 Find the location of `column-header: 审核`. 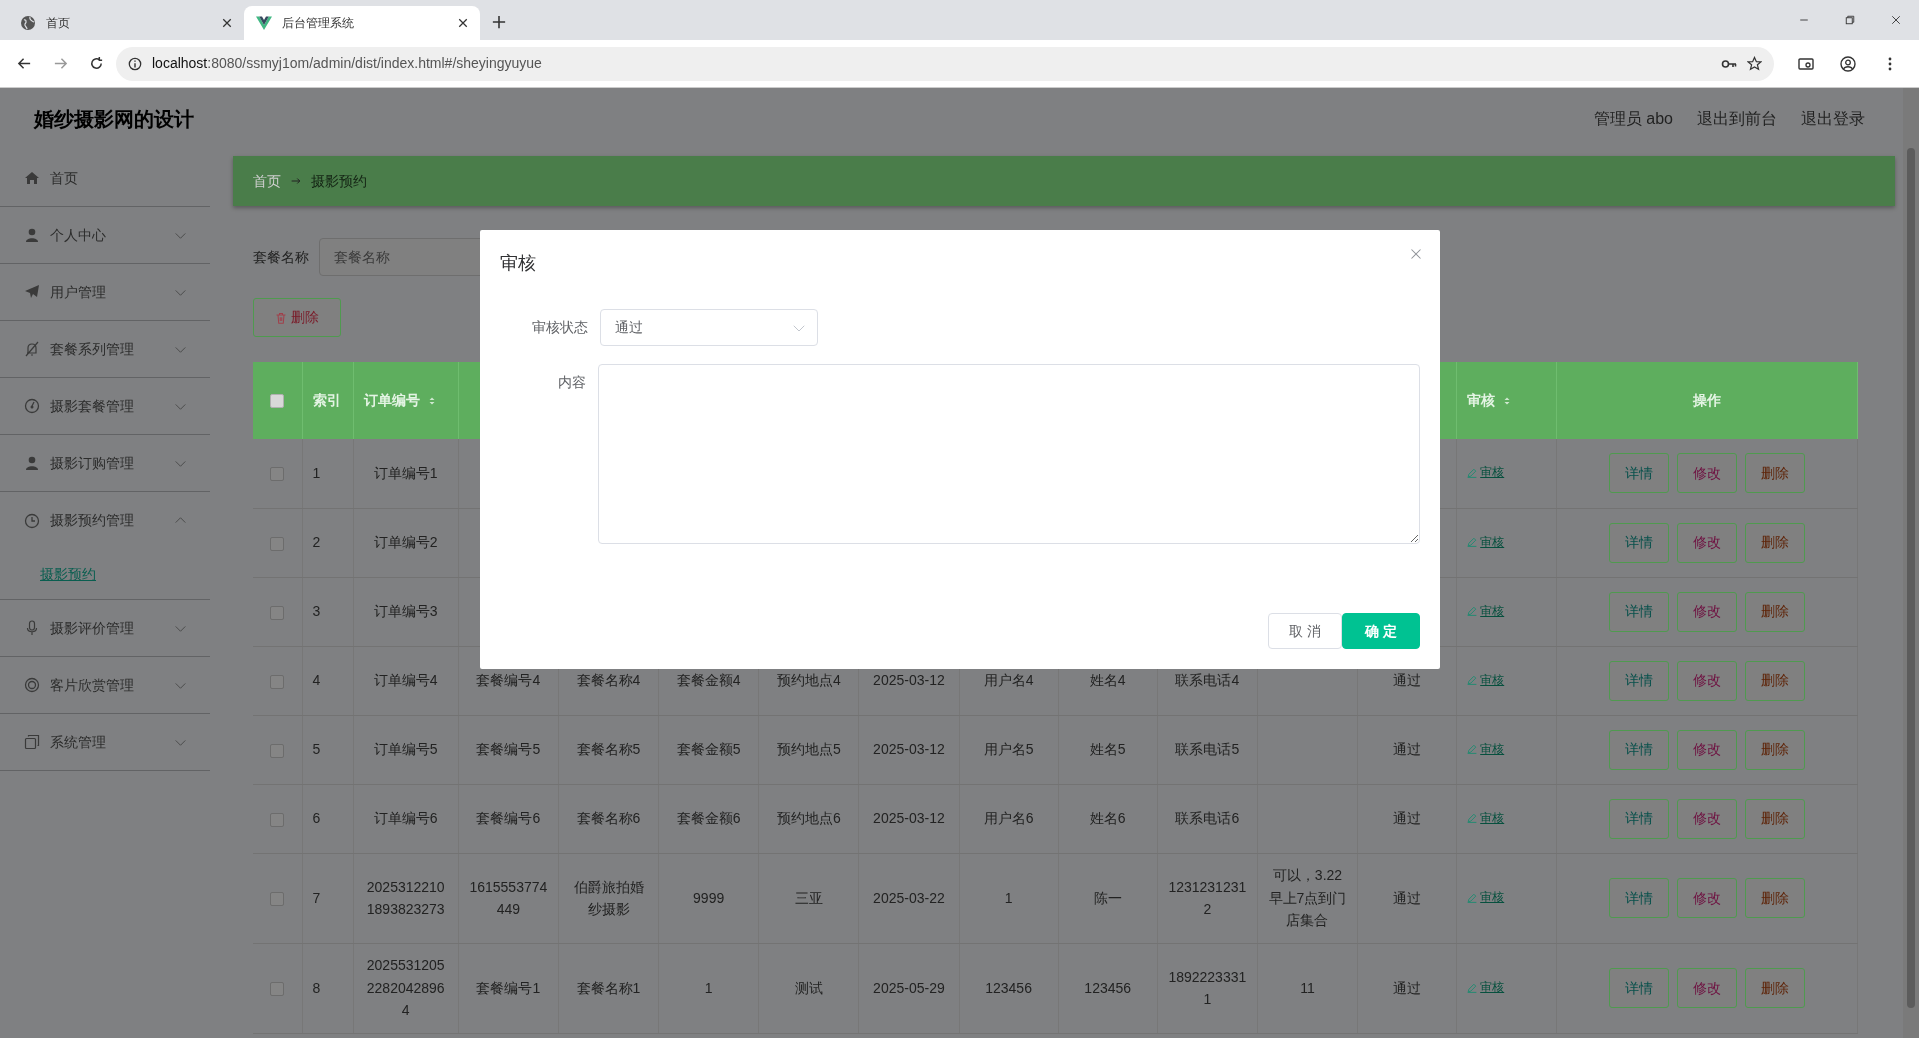

column-header: 审核 is located at coordinates (1481, 400).